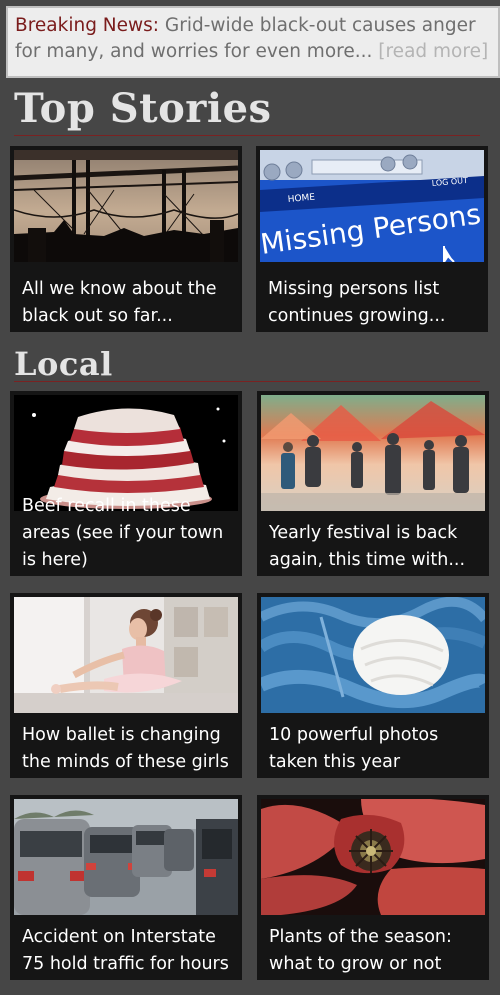  I want to click on breaking-news-label: Breaking News:, so click(87, 25).